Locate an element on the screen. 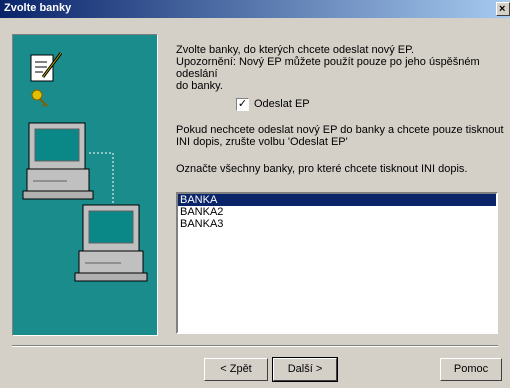 The height and width of the screenshot is (388, 510). help-button: Pomoc is located at coordinates (471, 369).